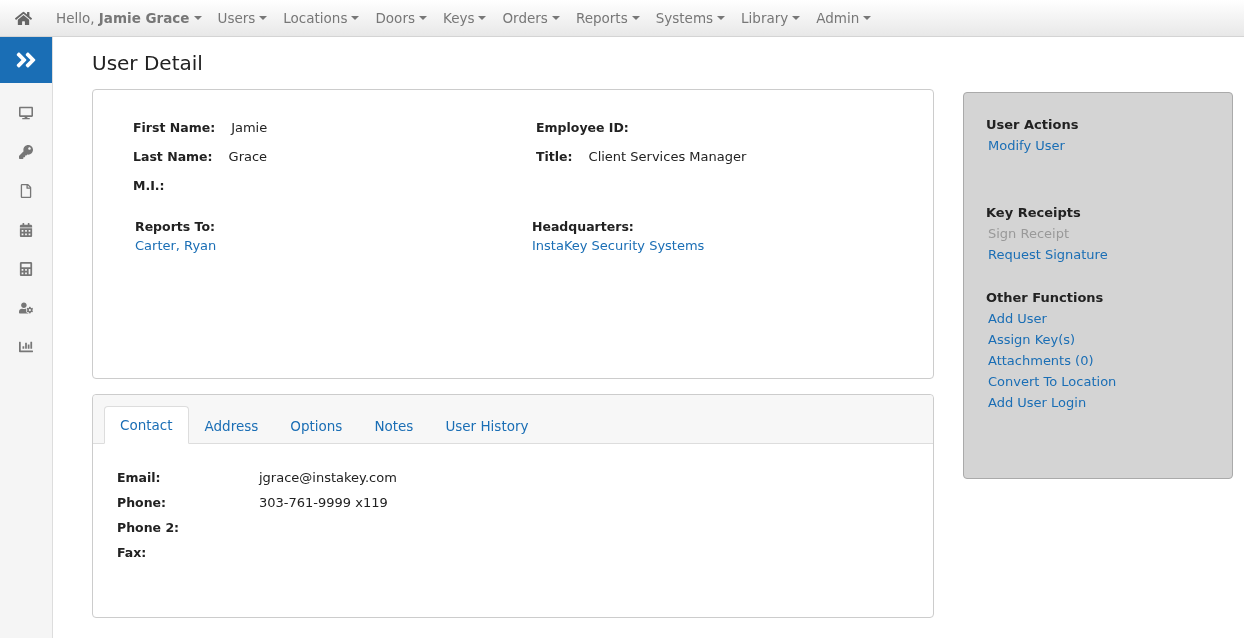 The width and height of the screenshot is (1244, 638). Describe the element at coordinates (394, 425) in the screenshot. I see `tab: Notes` at that location.